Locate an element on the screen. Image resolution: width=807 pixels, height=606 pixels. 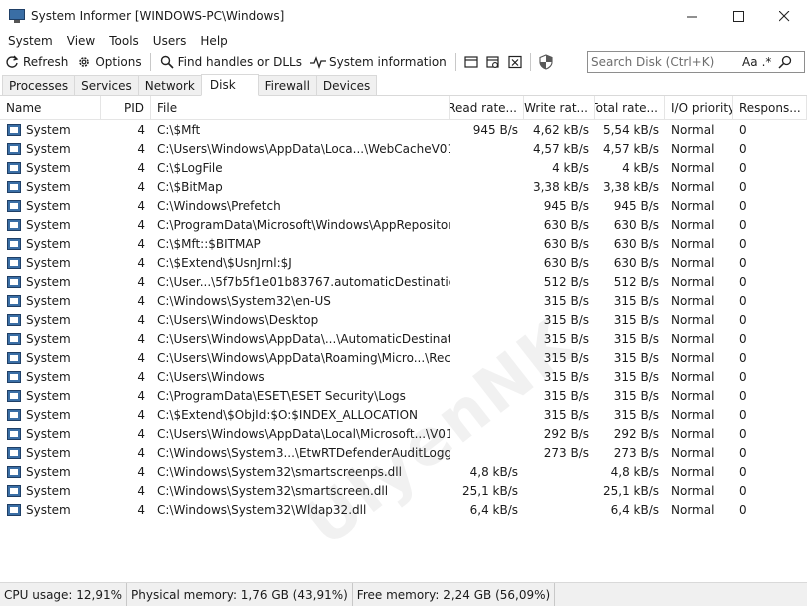
window-icon-button is located at coordinates (471, 62).